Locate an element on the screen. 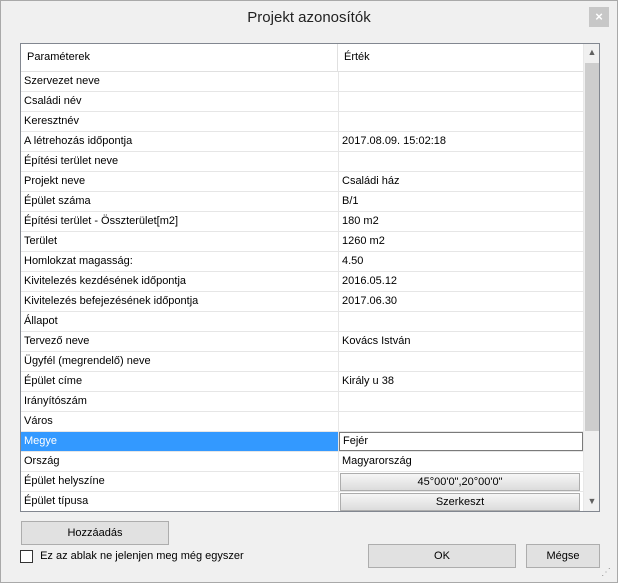 The height and width of the screenshot is (583, 618). parameter-name: Állapot is located at coordinates (180, 321).